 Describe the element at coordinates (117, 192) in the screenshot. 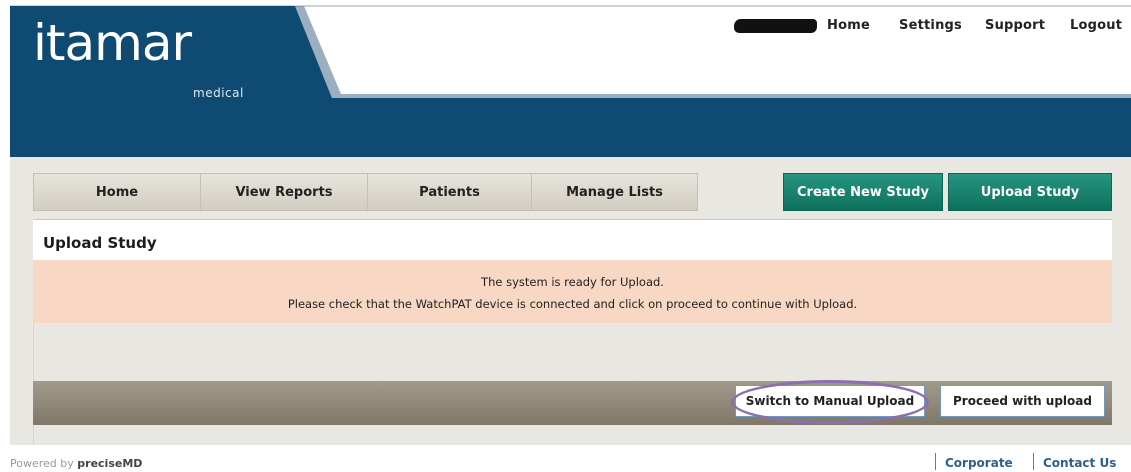

I see `tab-home: Home` at that location.